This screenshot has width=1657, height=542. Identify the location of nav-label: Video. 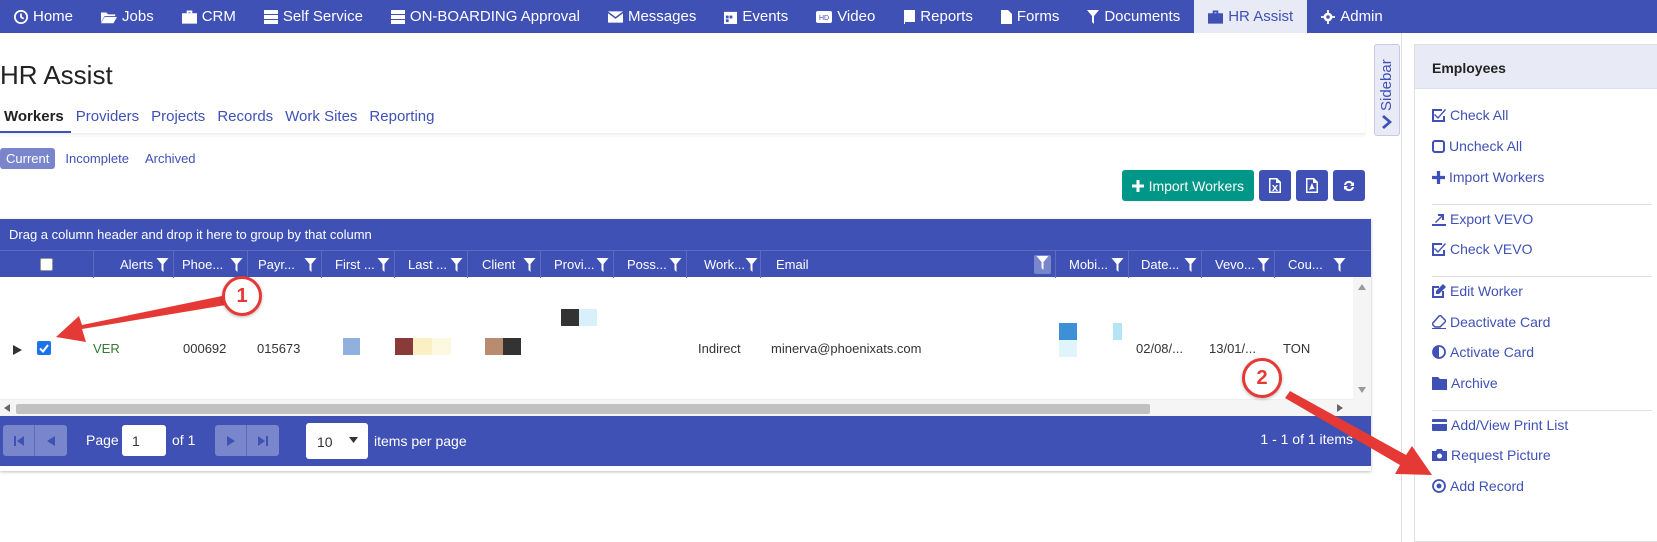
(856, 16).